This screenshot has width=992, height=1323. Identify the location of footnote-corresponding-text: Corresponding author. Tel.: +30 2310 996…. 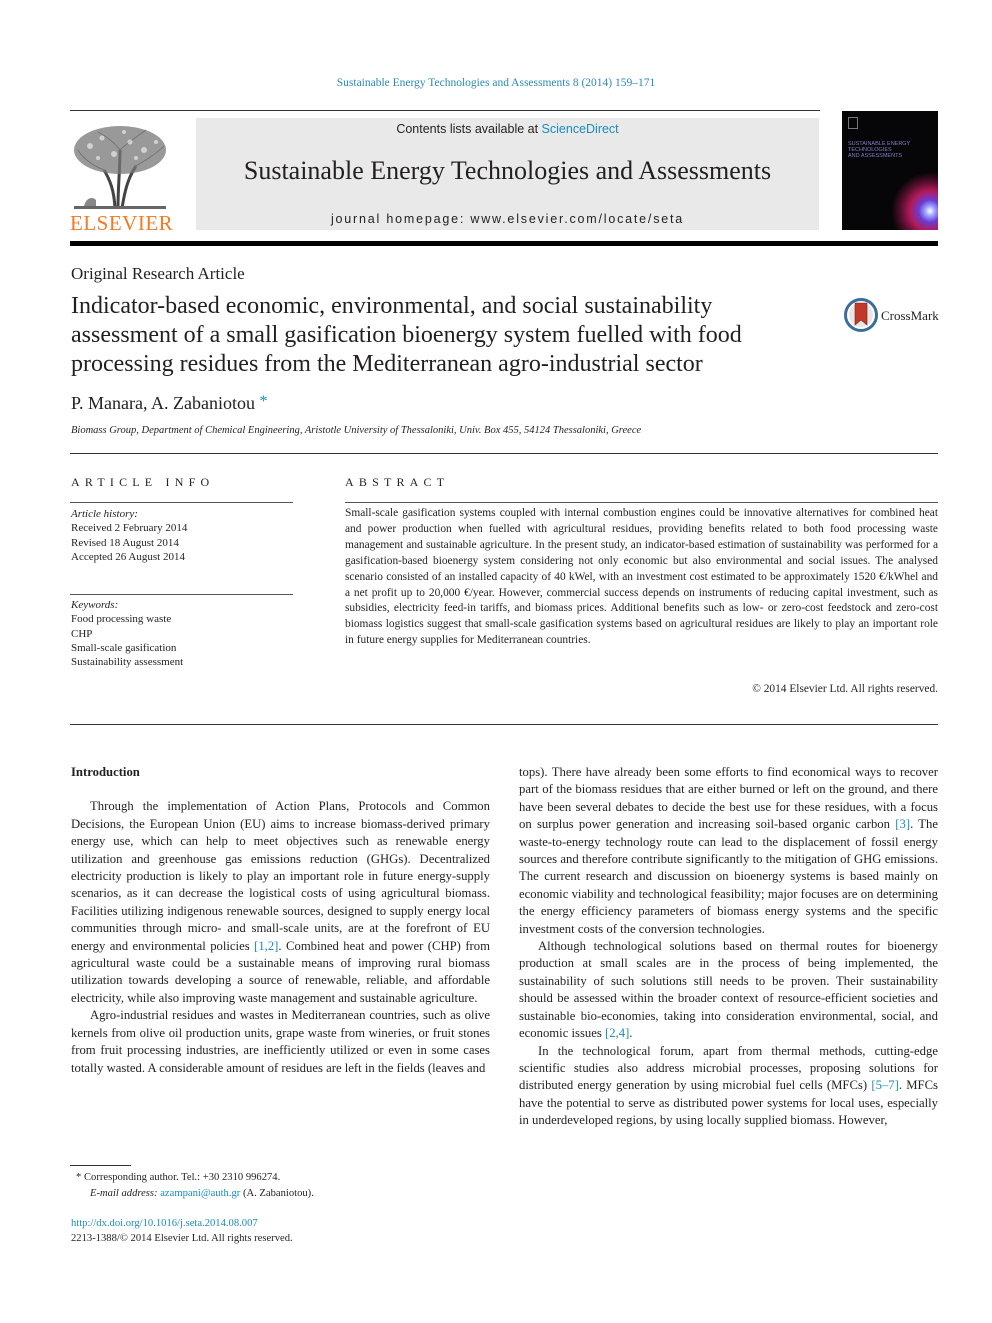
(182, 1177).